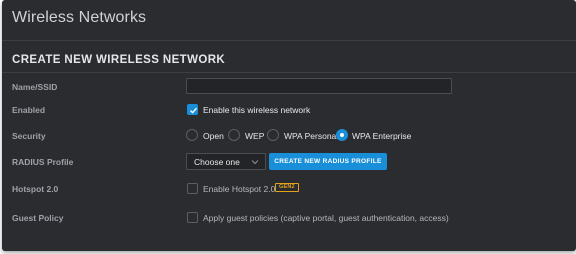 This screenshot has width=576, height=254. I want to click on enabled-checkbox, so click(192, 109).